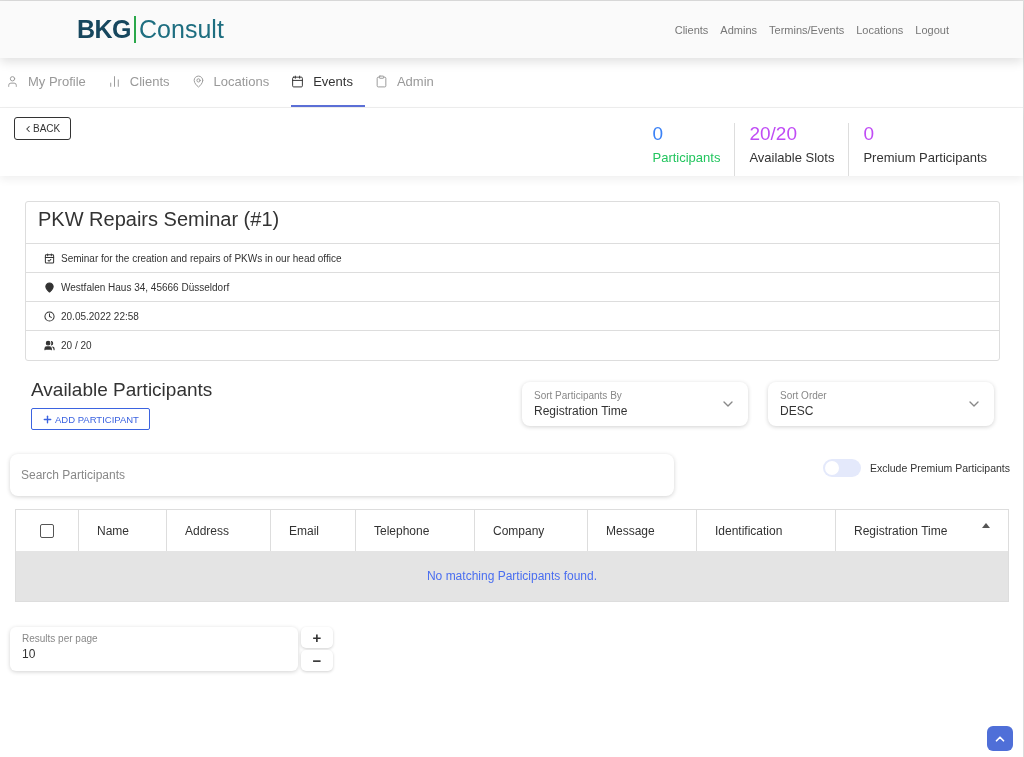 The width and height of the screenshot is (1024, 757). What do you see at coordinates (686, 157) in the screenshot?
I see `stat-label: Participants` at bounding box center [686, 157].